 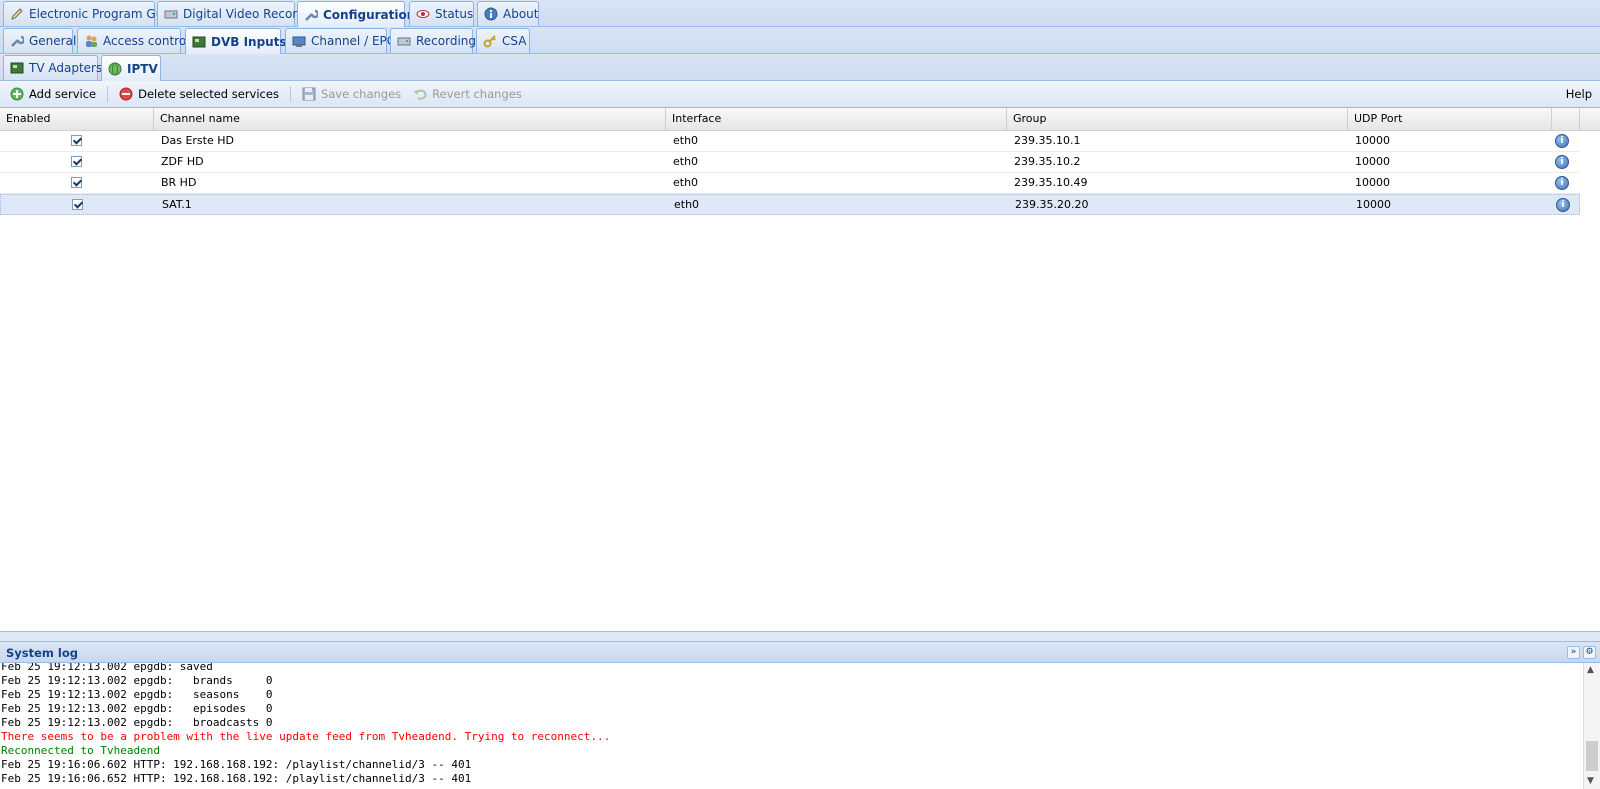 What do you see at coordinates (790, 183) in the screenshot?
I see `table-row: BR HD eth0 239.35.10.49 10000 i` at bounding box center [790, 183].